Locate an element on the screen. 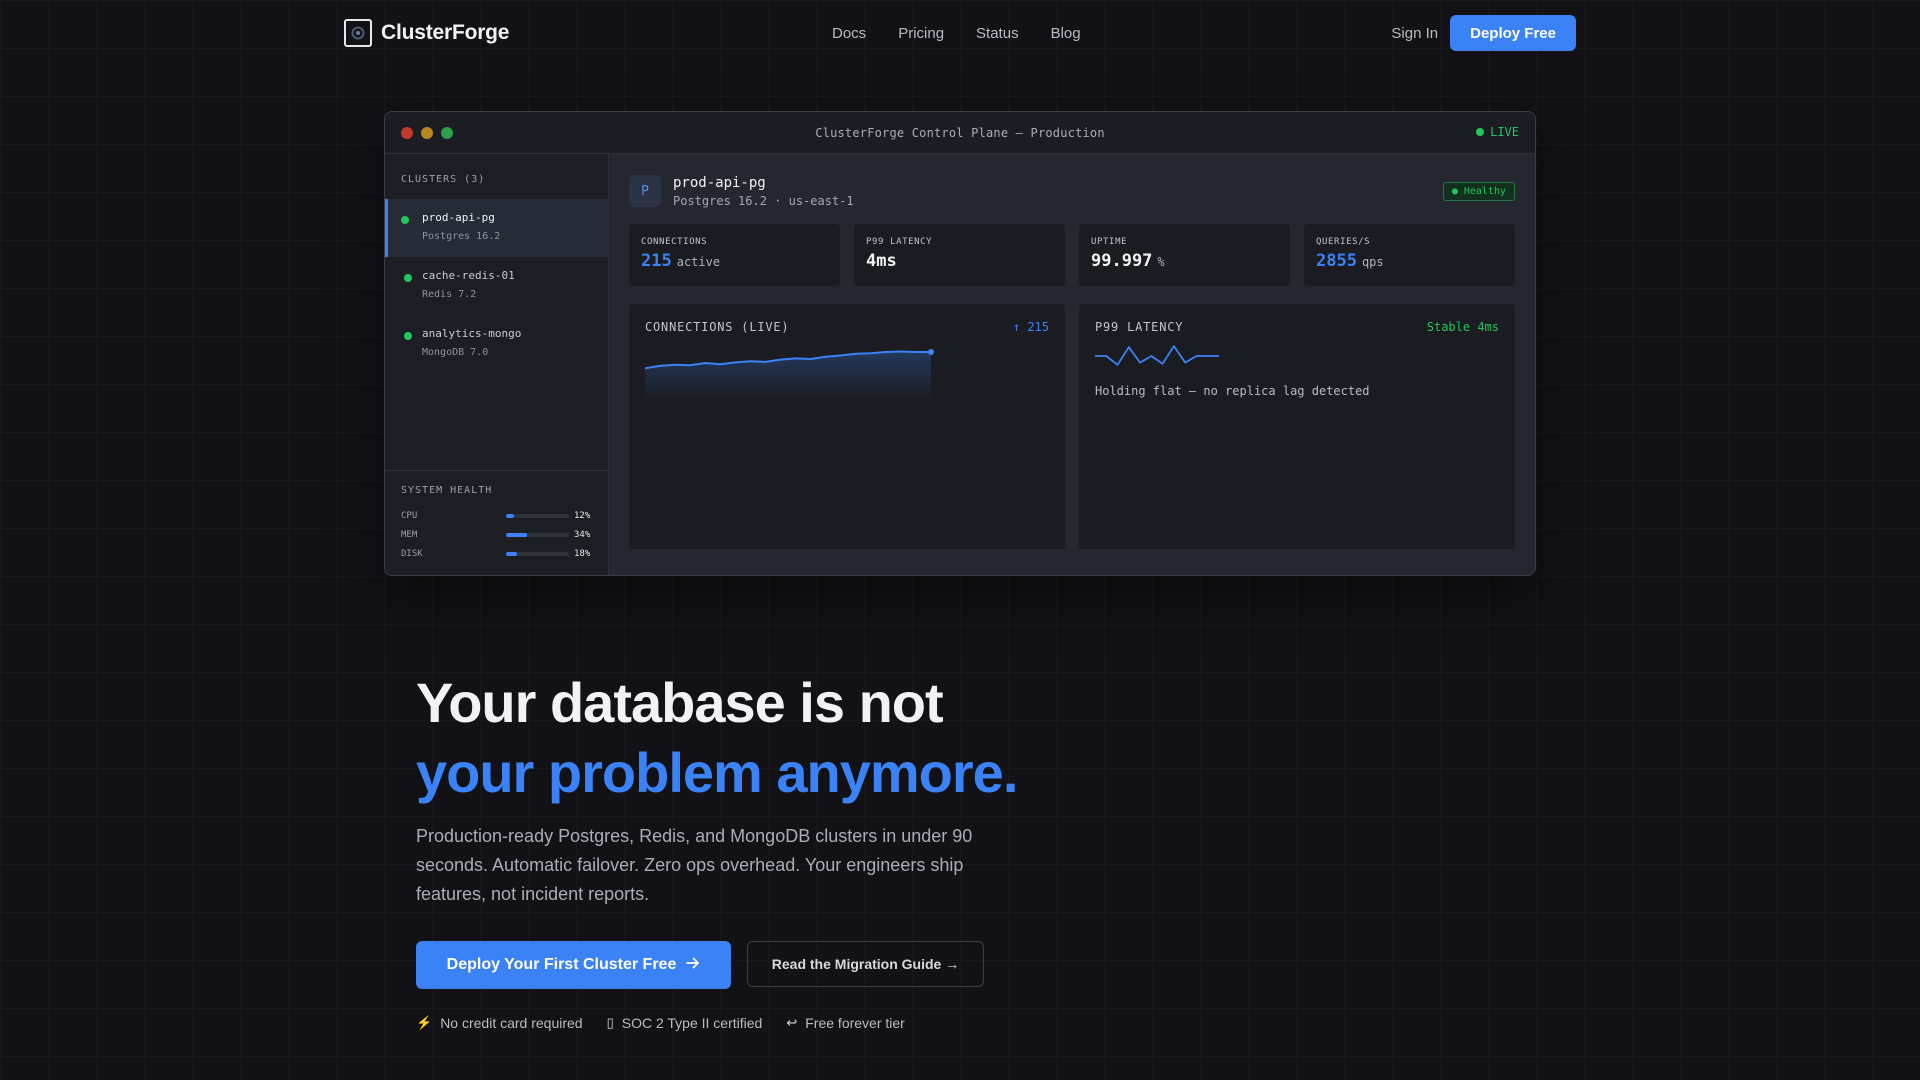 The image size is (1920, 1080). connections-current-point is located at coordinates (931, 352).